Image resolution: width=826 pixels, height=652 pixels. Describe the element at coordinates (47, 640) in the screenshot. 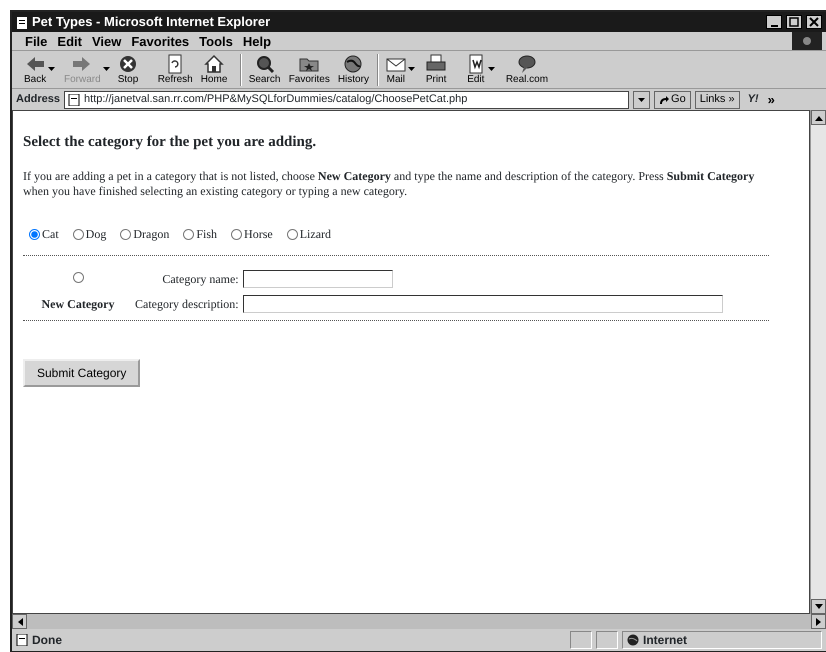

I see `status-text: Done` at that location.